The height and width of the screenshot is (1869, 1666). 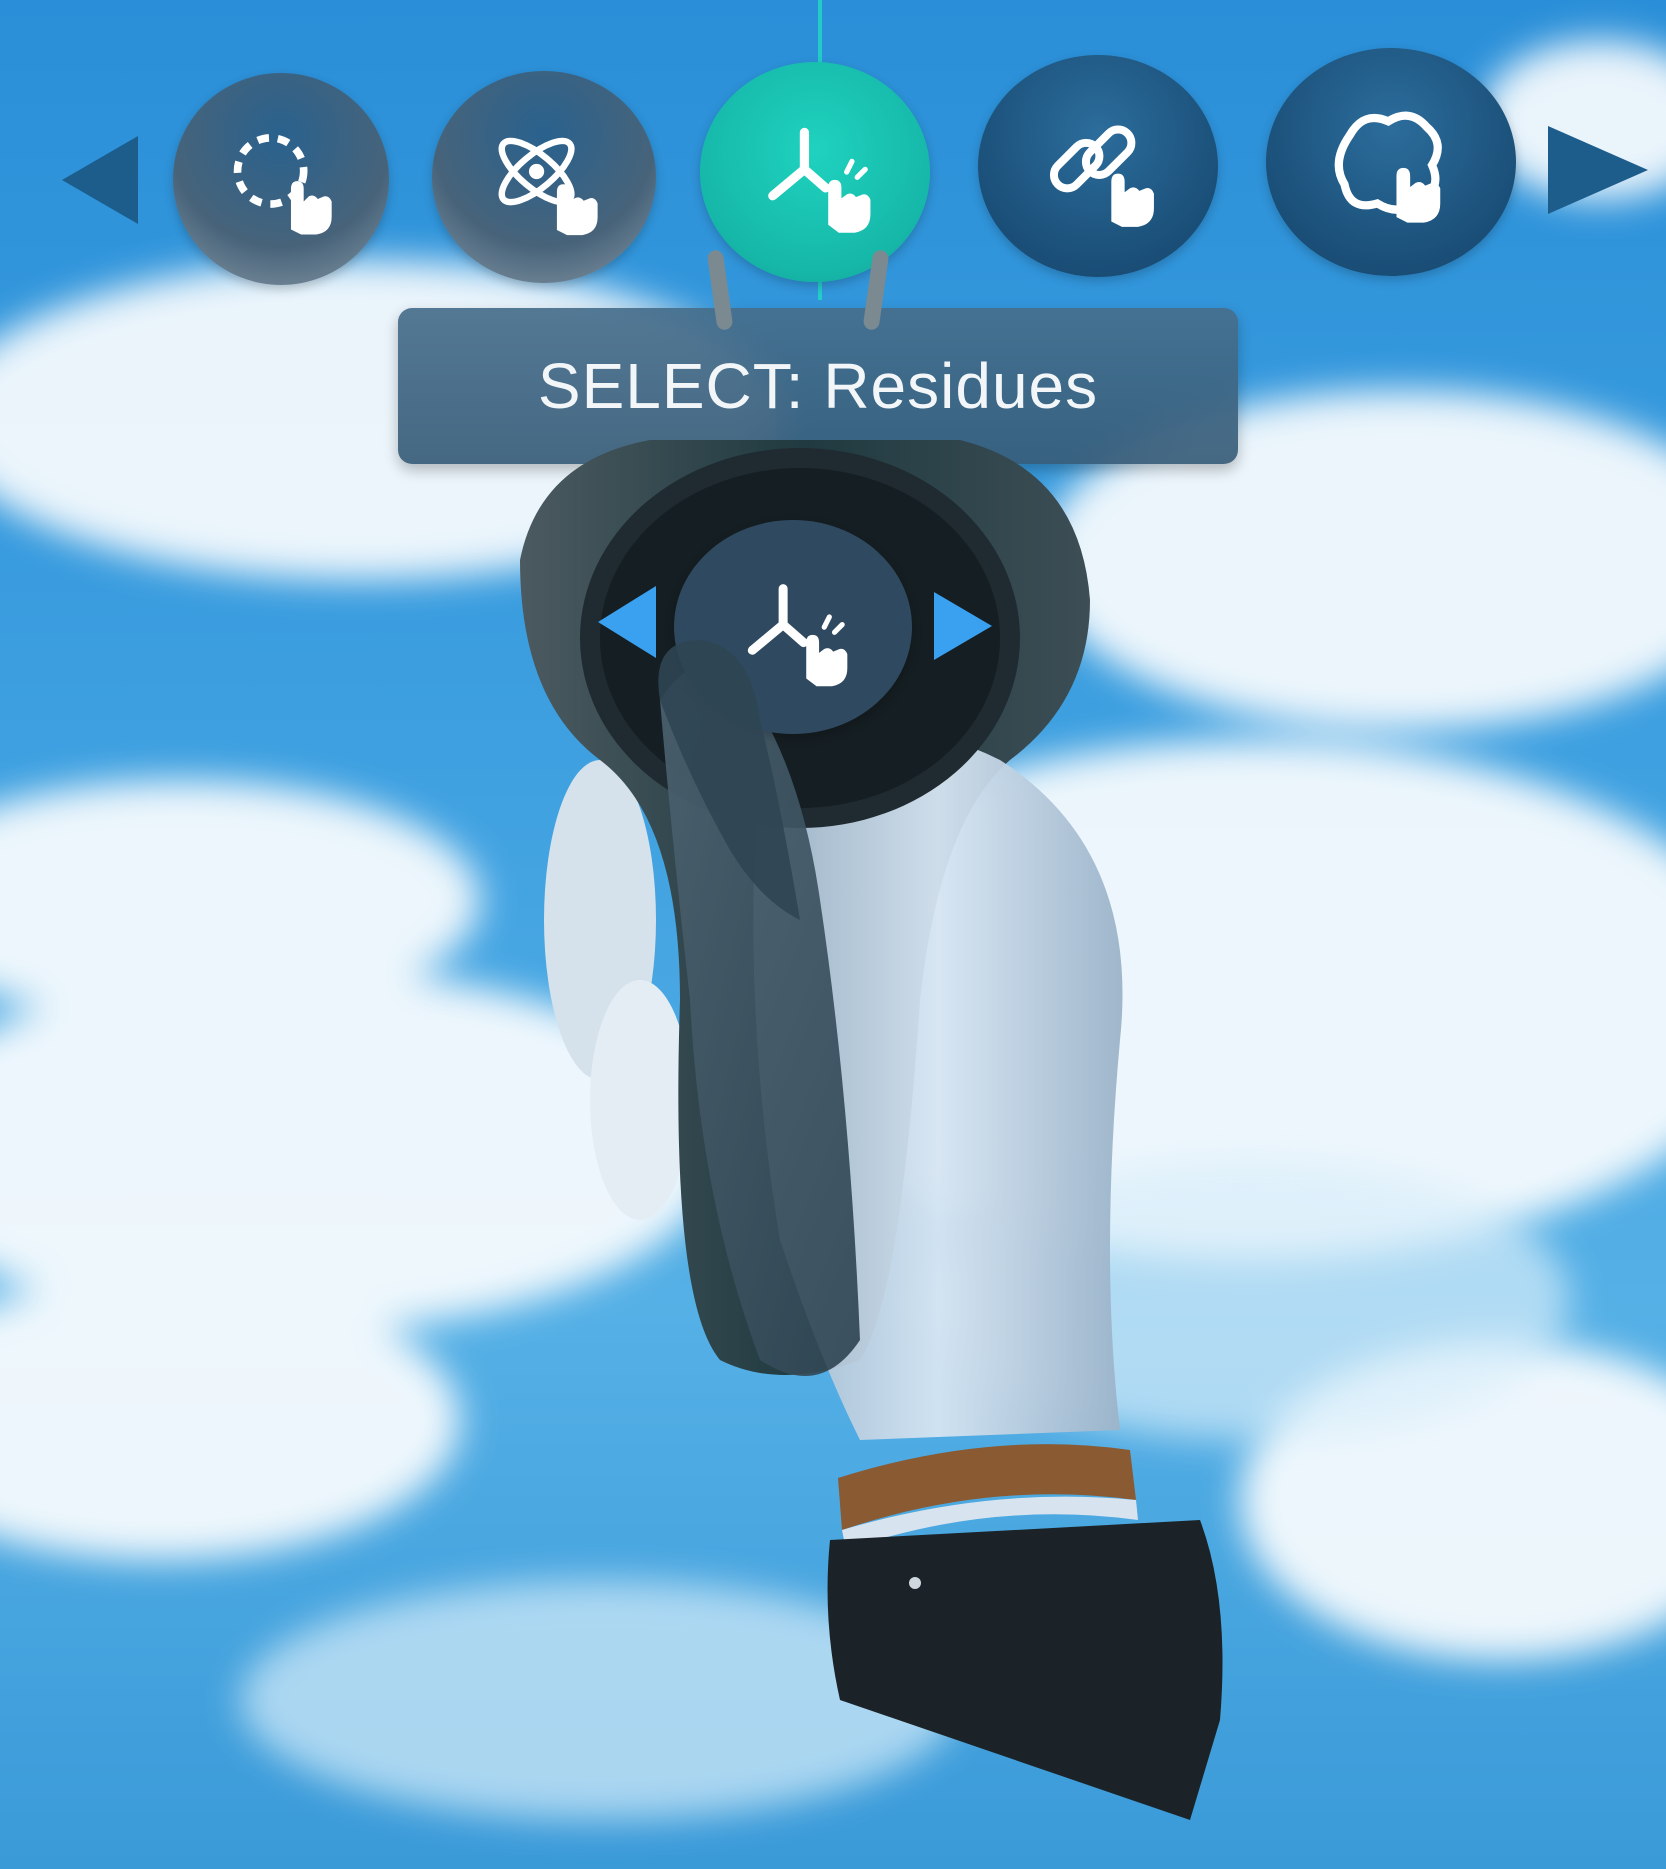 I want to click on controller-current-tool-button, so click(x=793, y=627).